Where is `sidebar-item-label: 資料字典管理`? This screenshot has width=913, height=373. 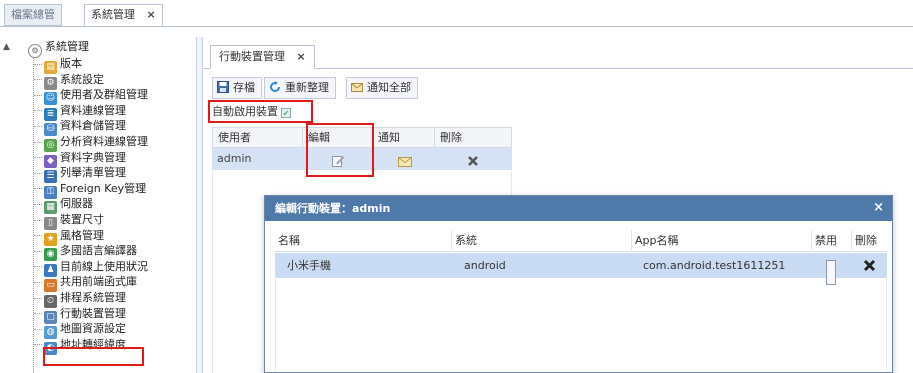
sidebar-item-label: 資料字典管理 is located at coordinates (93, 157).